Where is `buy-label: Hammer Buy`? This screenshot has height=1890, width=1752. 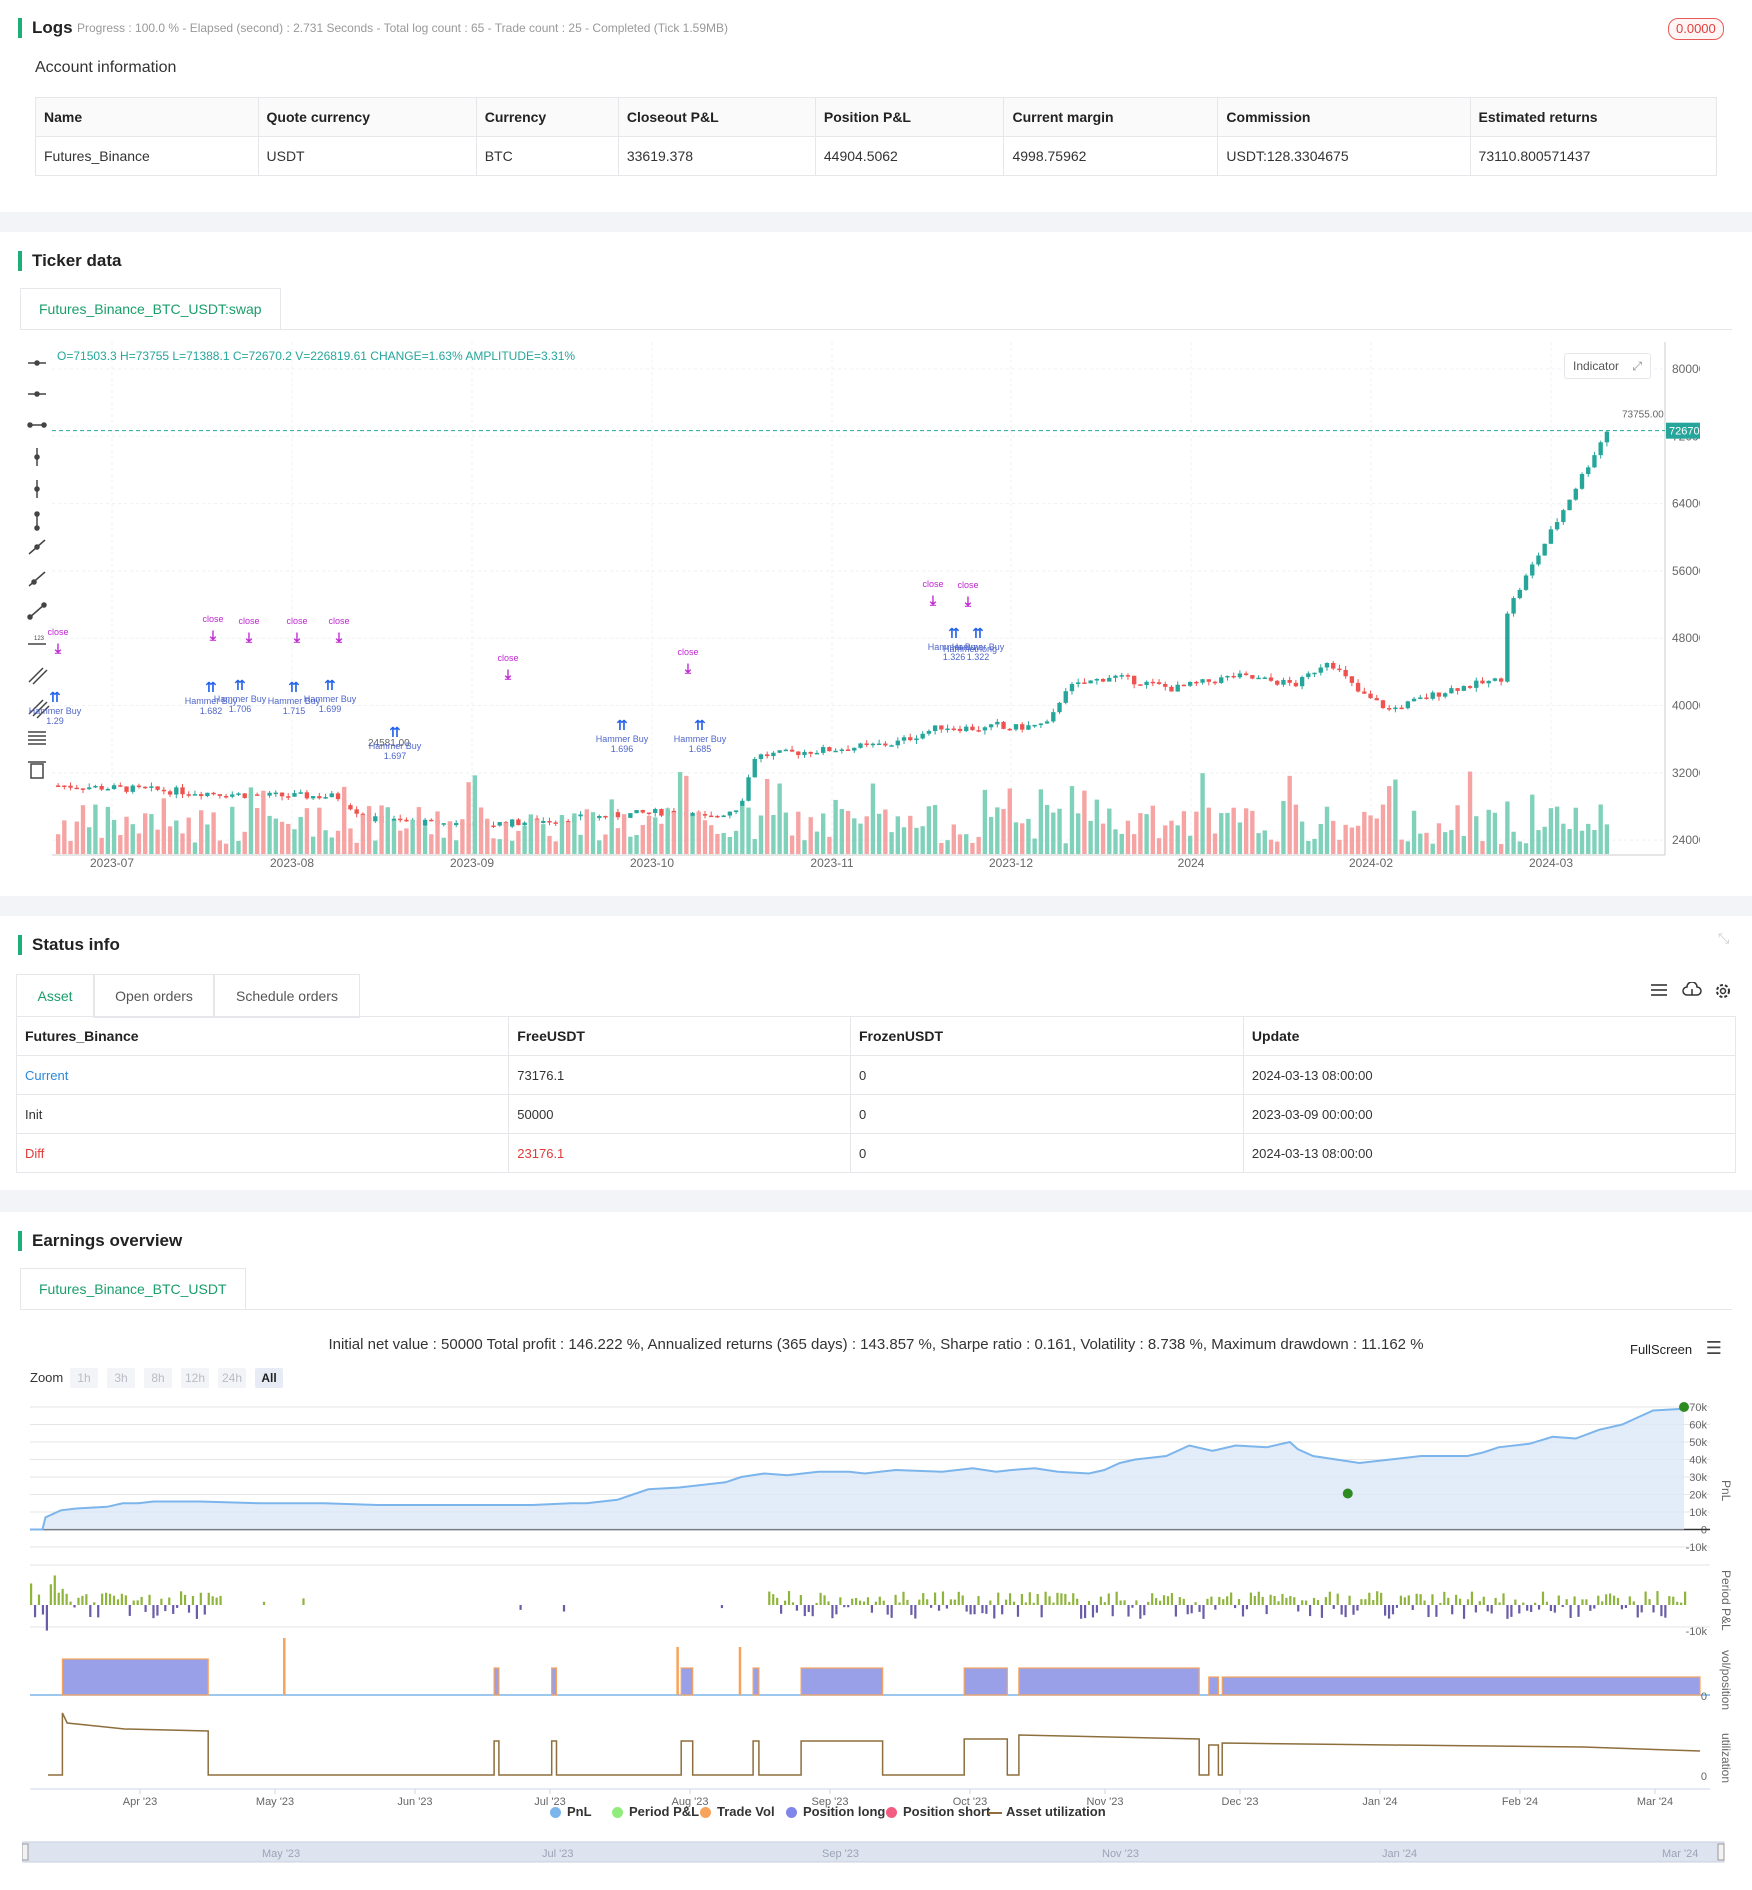 buy-label: Hammer Buy is located at coordinates (700, 739).